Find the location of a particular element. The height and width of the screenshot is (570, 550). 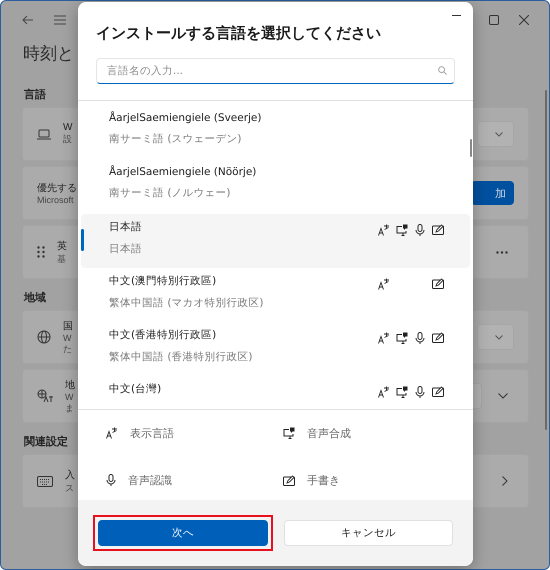

language-name: 中文(澳門特別行政區) is located at coordinates (163, 281).